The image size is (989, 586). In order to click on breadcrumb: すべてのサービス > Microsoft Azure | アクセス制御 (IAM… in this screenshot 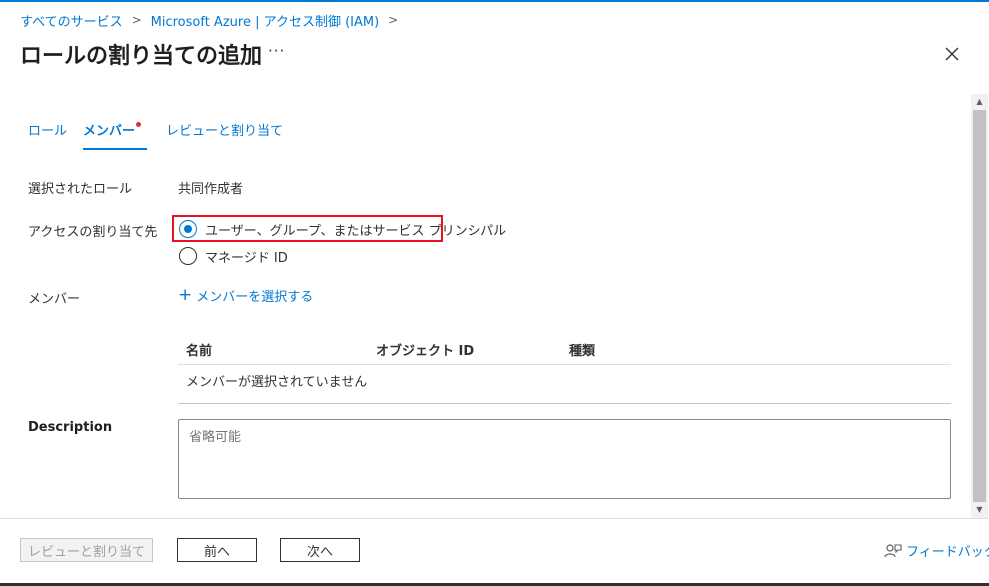, I will do `click(213, 20)`.